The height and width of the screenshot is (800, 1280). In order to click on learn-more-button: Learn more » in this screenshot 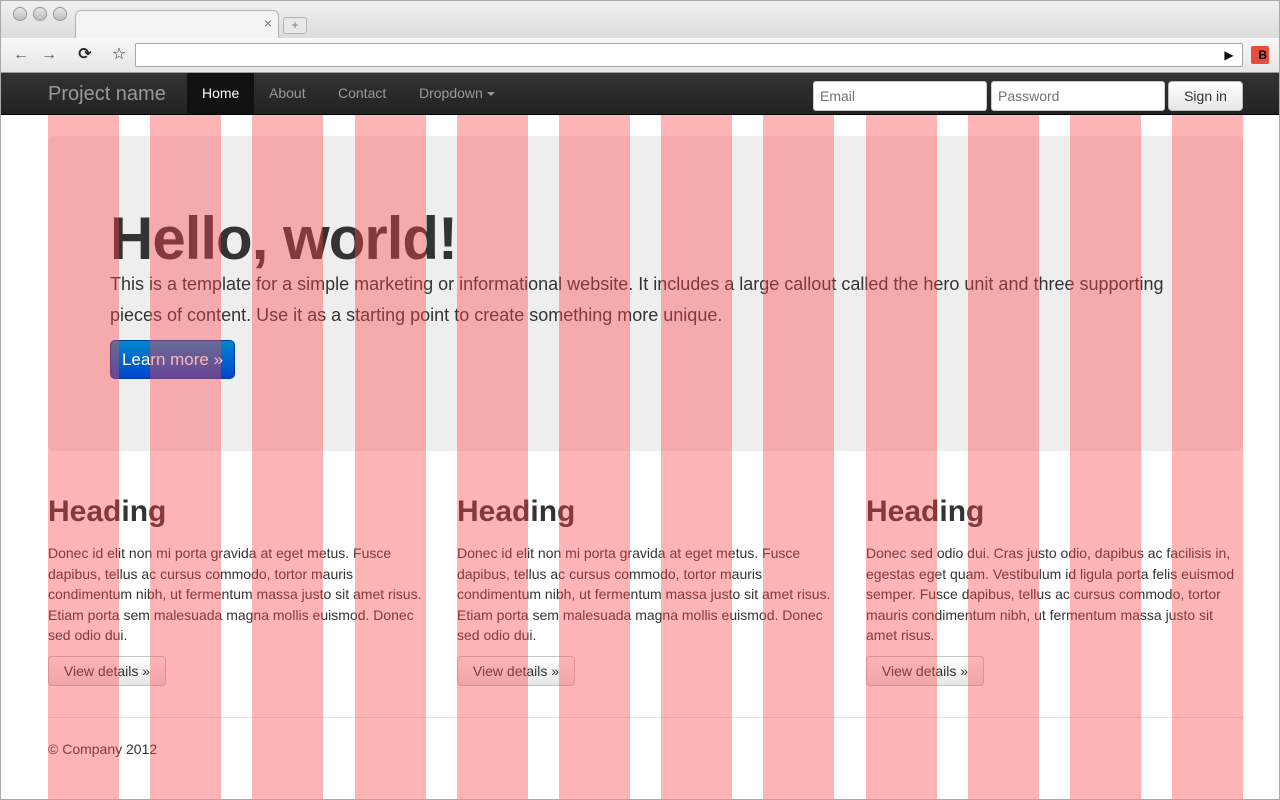, I will do `click(172, 359)`.